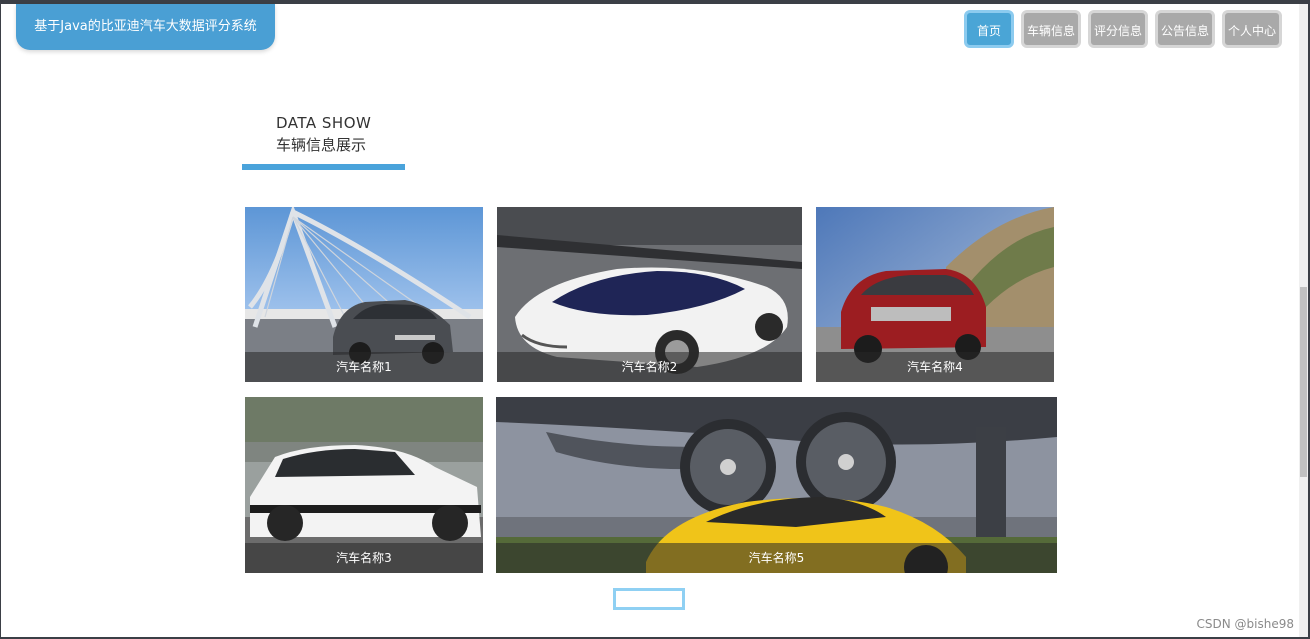  I want to click on nav-home: 首页, so click(989, 29).